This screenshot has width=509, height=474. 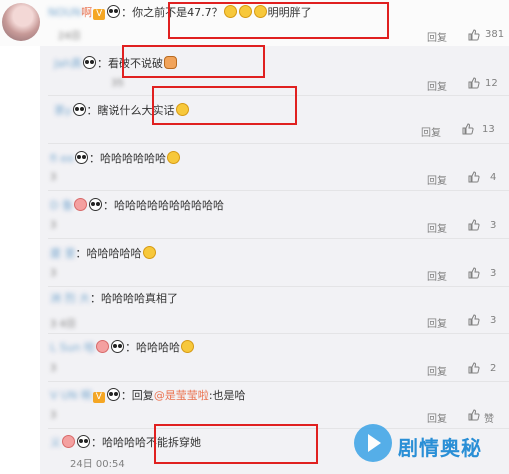 I want to click on main-comment-time: 24日, so click(x=69, y=36).